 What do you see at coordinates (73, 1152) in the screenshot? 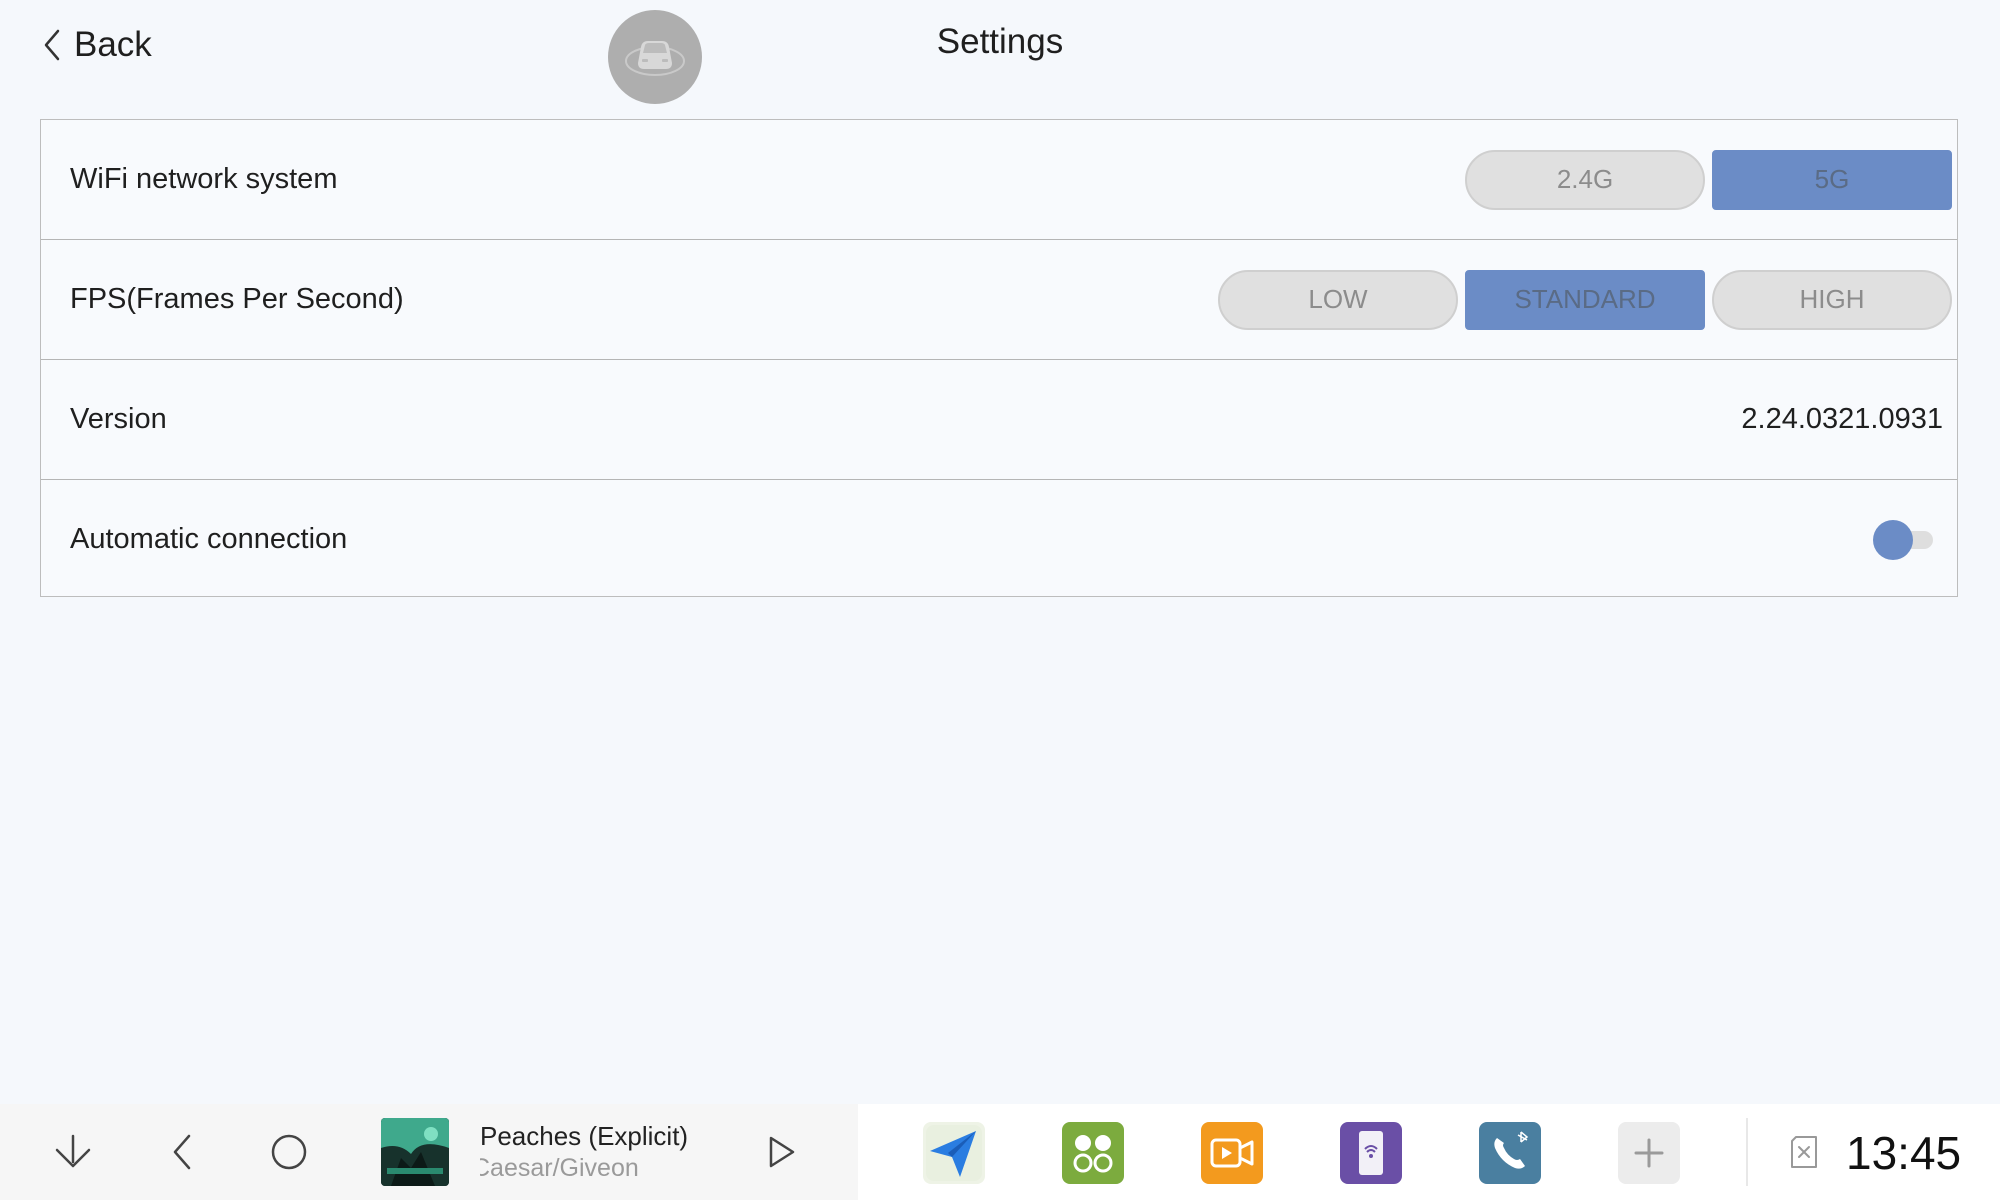
I see `collapse-down-icon` at bounding box center [73, 1152].